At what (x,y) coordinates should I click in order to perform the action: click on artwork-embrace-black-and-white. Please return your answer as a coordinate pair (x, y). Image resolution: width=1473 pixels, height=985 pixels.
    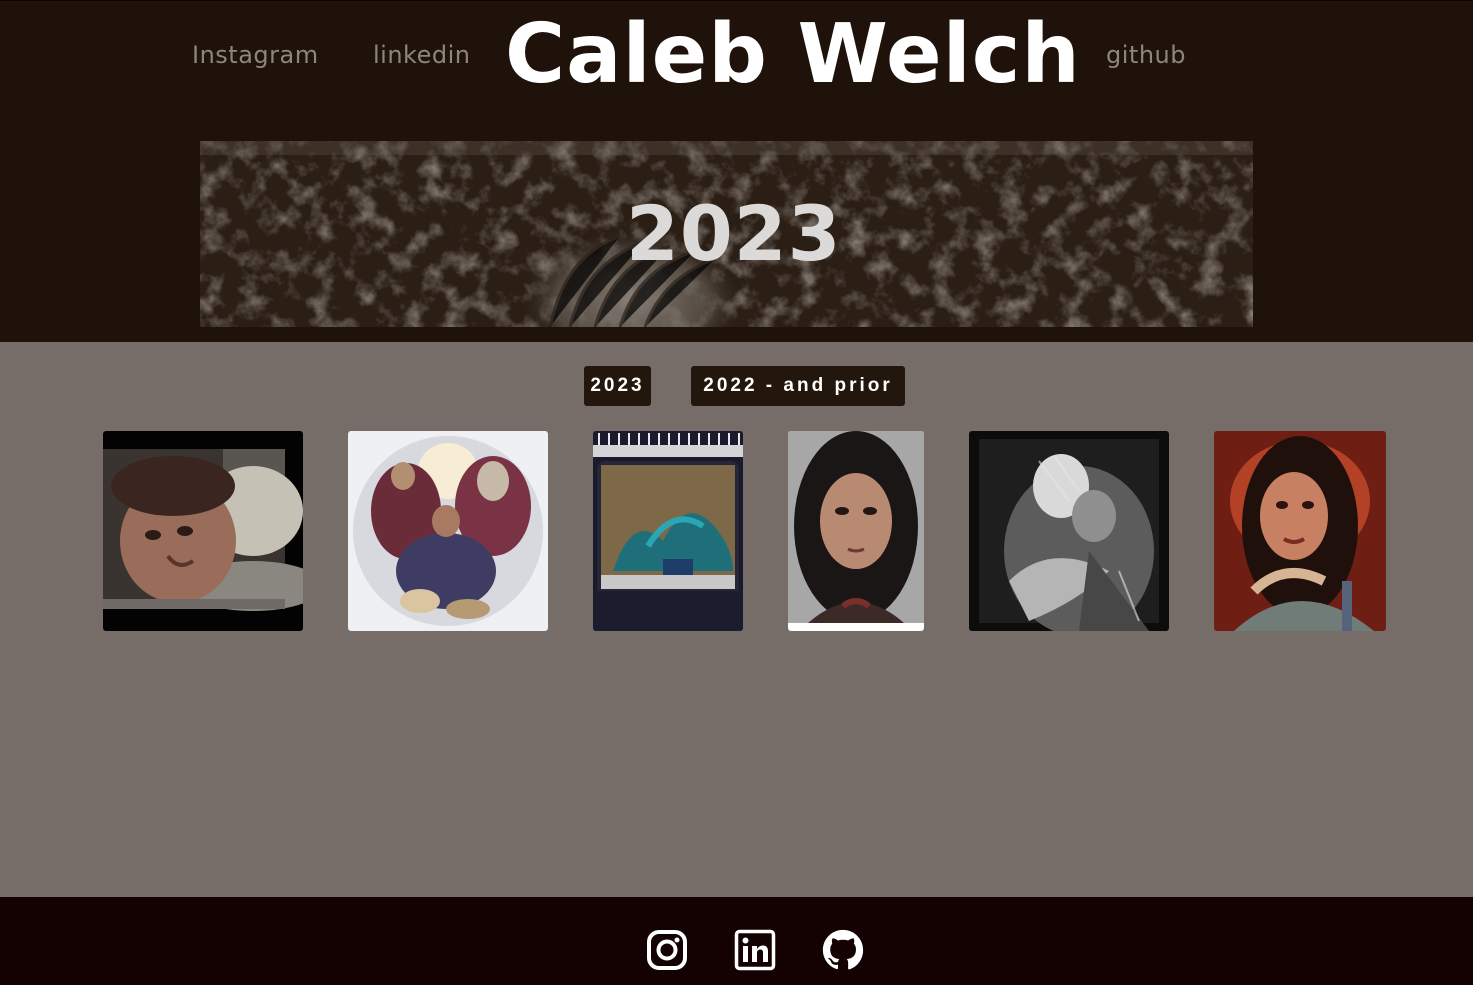
    Looking at the image, I should click on (1069, 531).